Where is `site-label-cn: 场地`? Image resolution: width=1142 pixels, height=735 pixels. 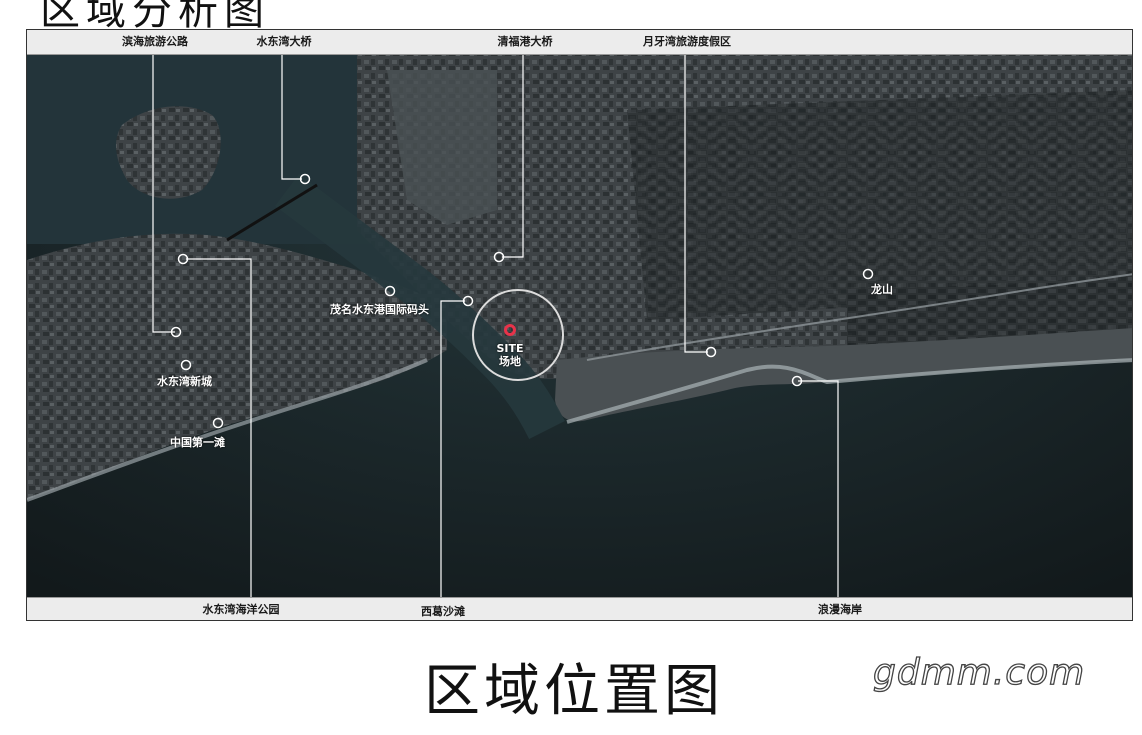 site-label-cn: 场地 is located at coordinates (509, 361).